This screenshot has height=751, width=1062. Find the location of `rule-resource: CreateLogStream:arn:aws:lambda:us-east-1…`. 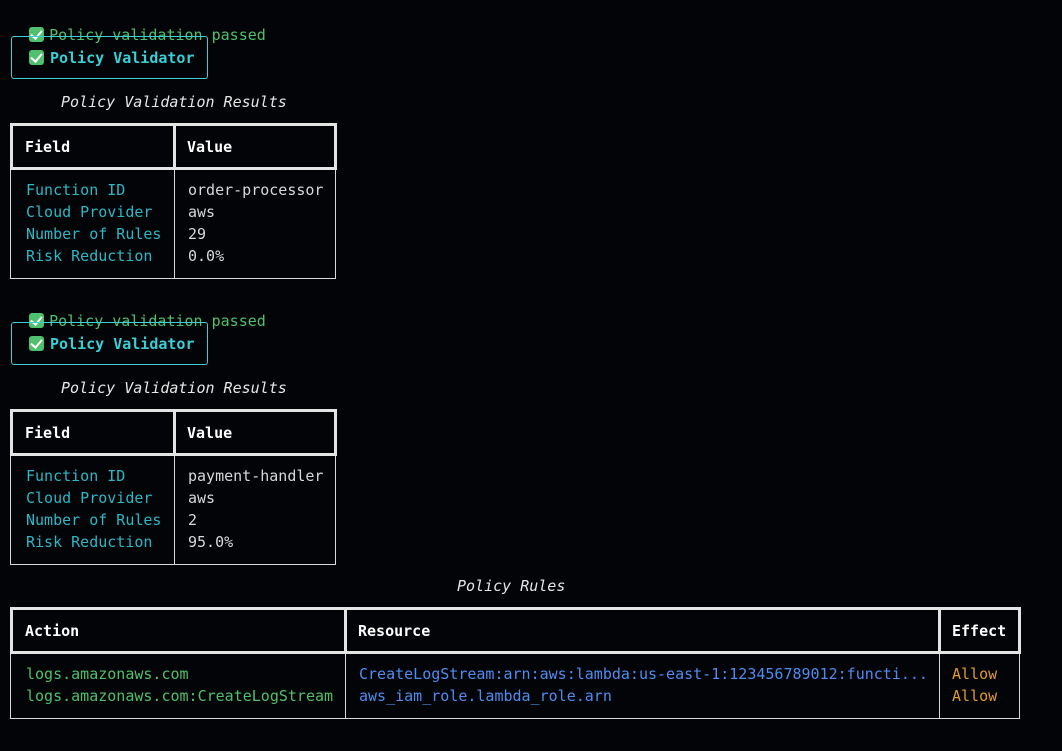

rule-resource: CreateLogStream:arn:aws:lambda:us-east-1… is located at coordinates (643, 674).